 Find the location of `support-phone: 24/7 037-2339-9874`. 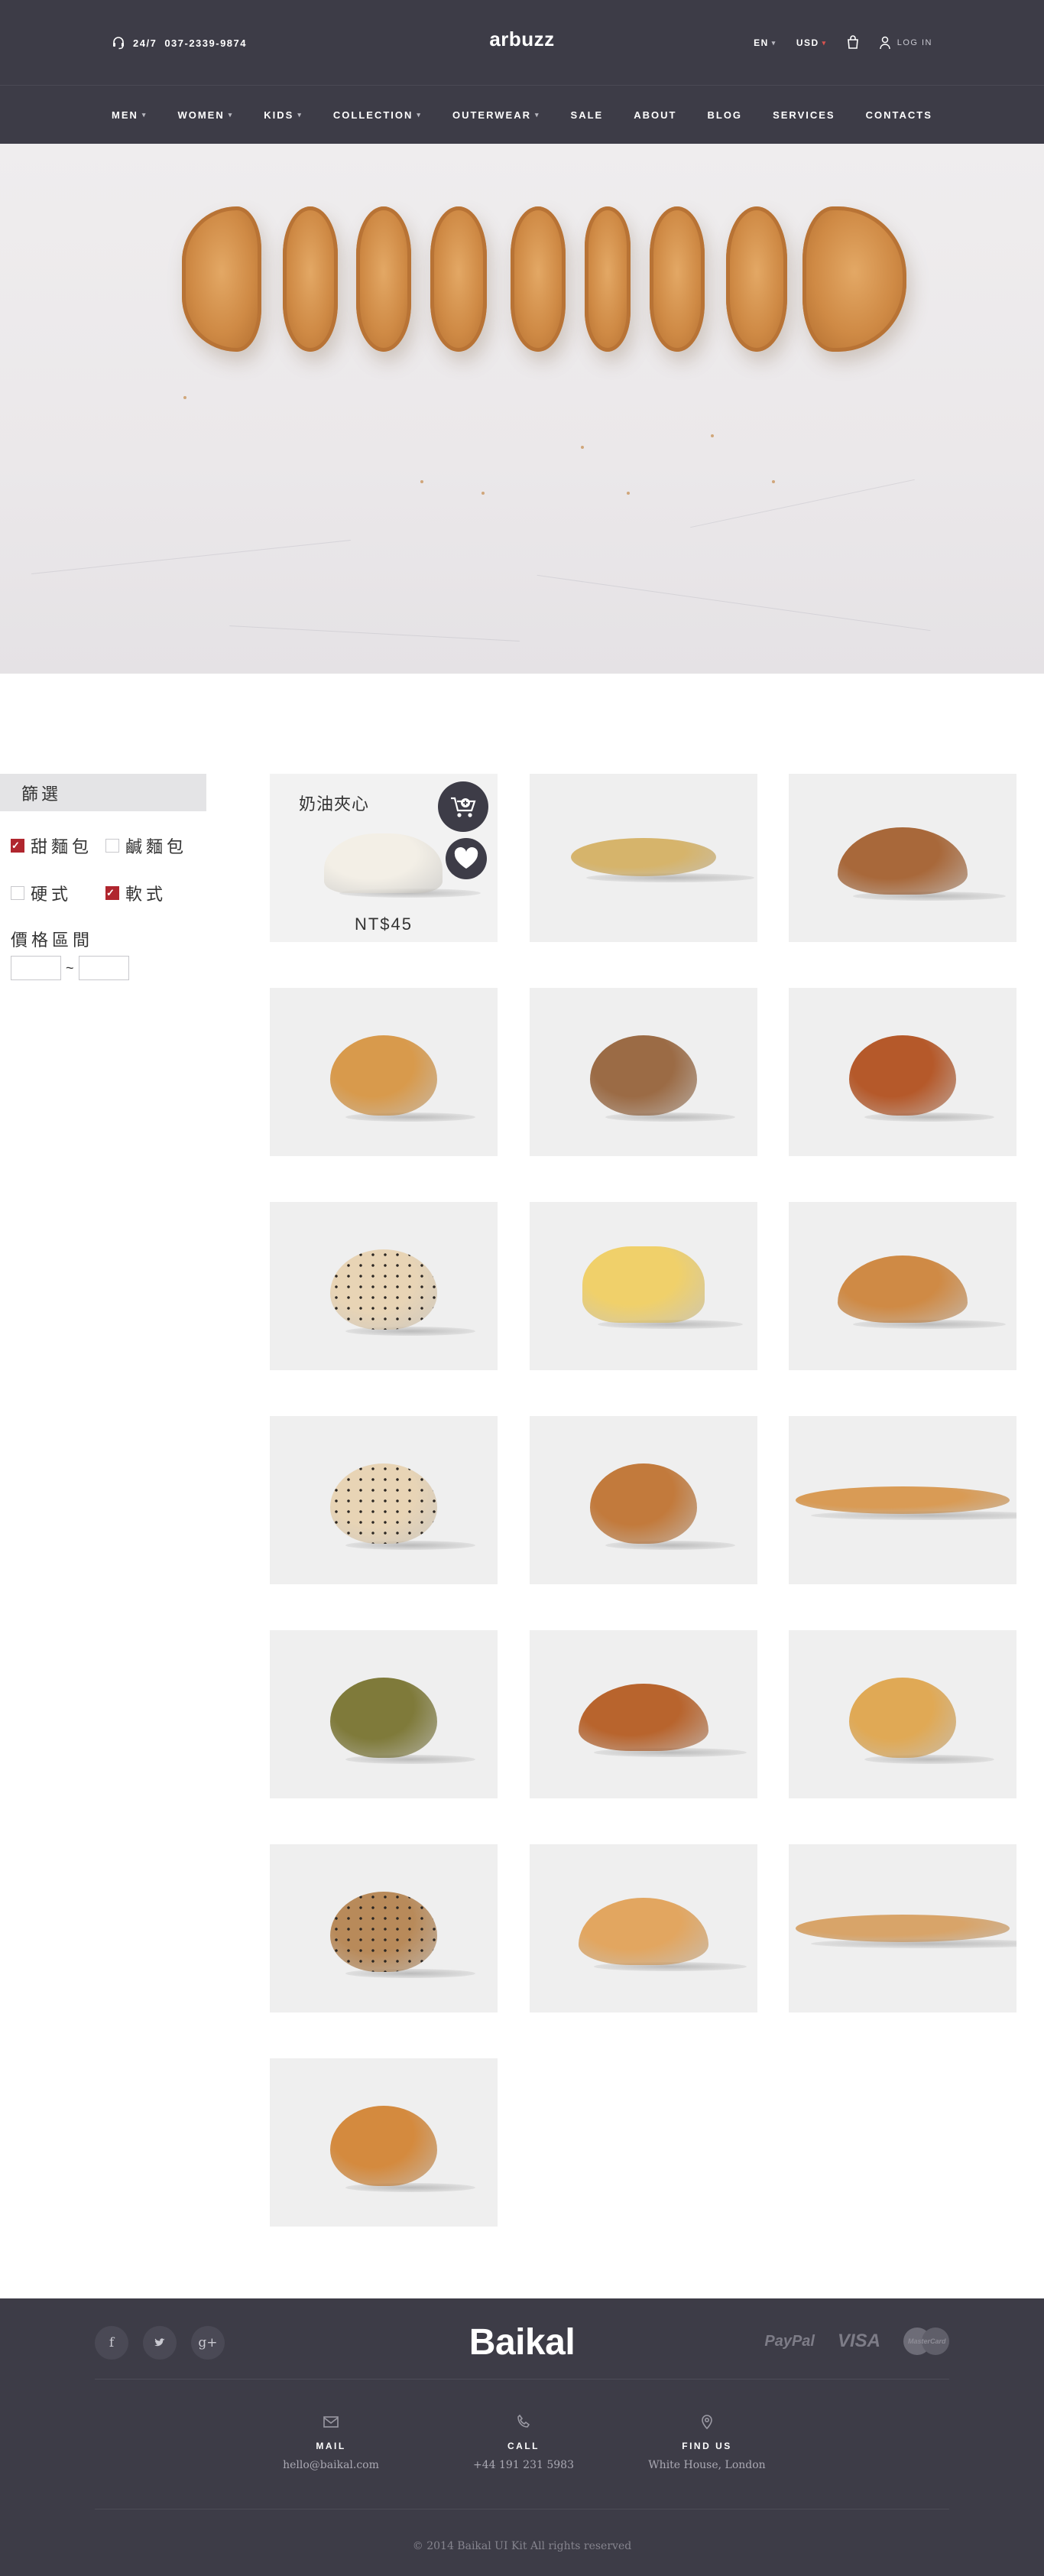

support-phone: 24/7 037-2339-9874 is located at coordinates (179, 43).